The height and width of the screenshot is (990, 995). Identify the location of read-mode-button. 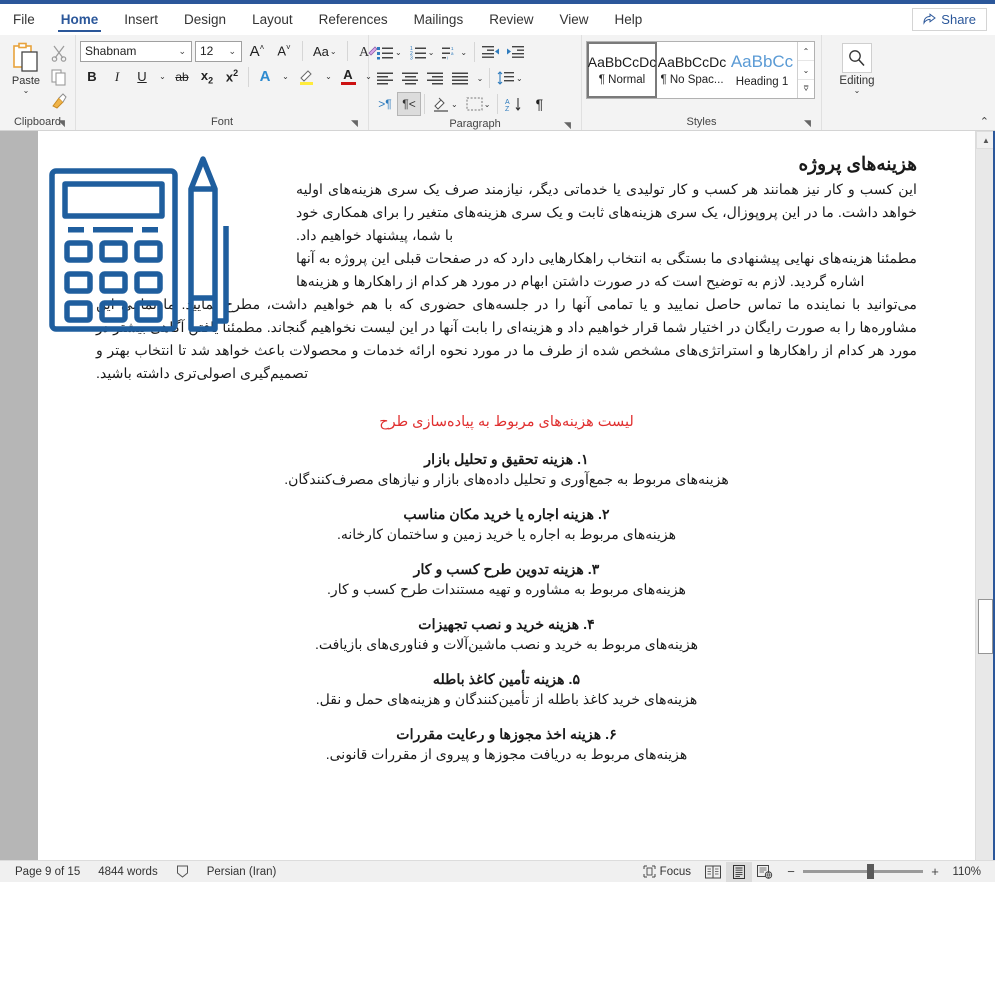
(713, 872).